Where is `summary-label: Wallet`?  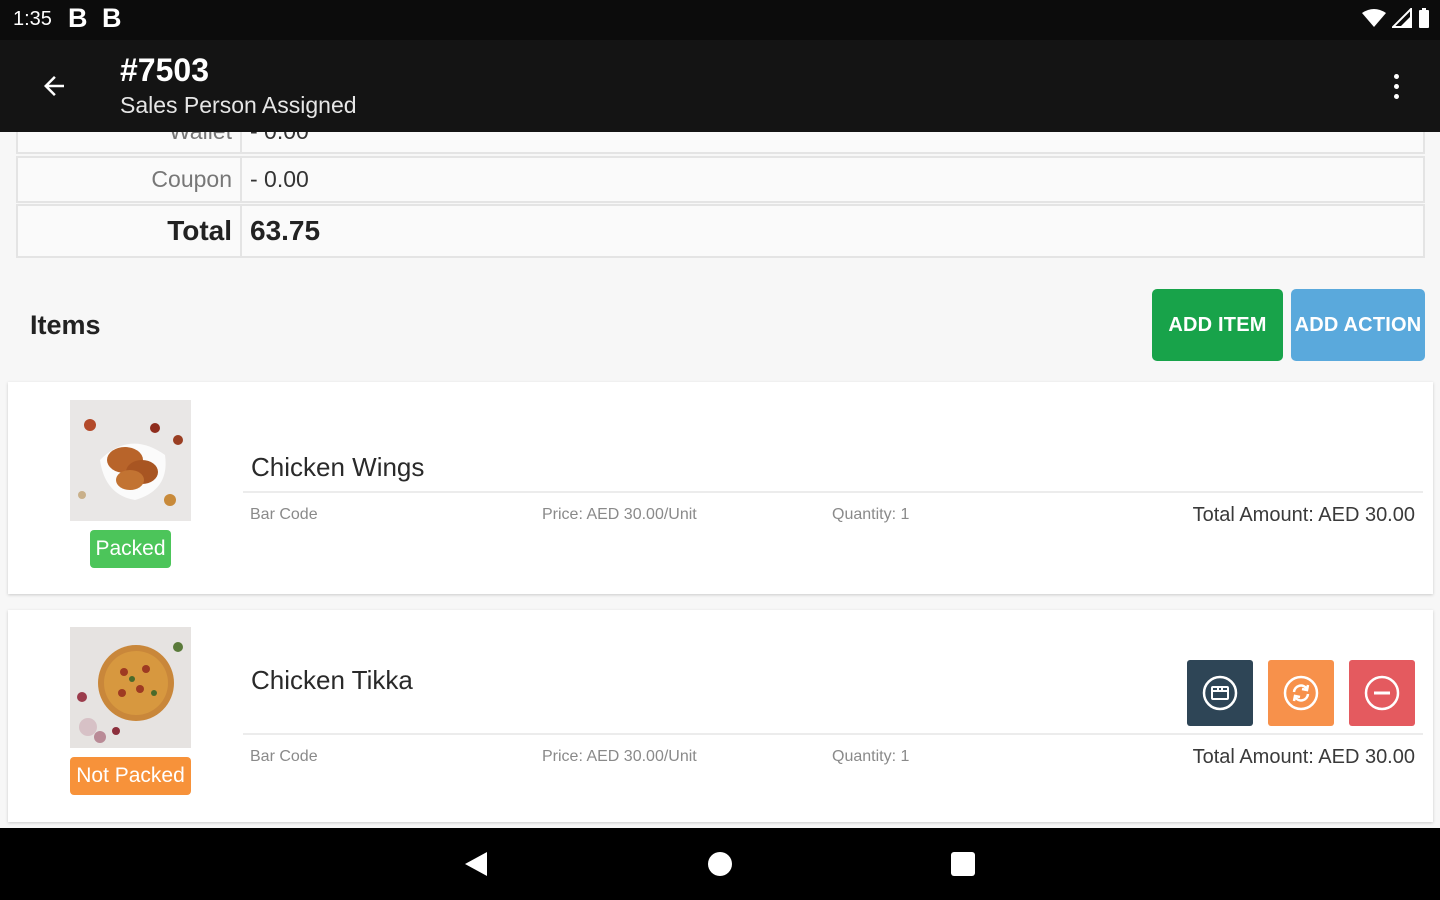 summary-label: Wallet is located at coordinates (130, 142).